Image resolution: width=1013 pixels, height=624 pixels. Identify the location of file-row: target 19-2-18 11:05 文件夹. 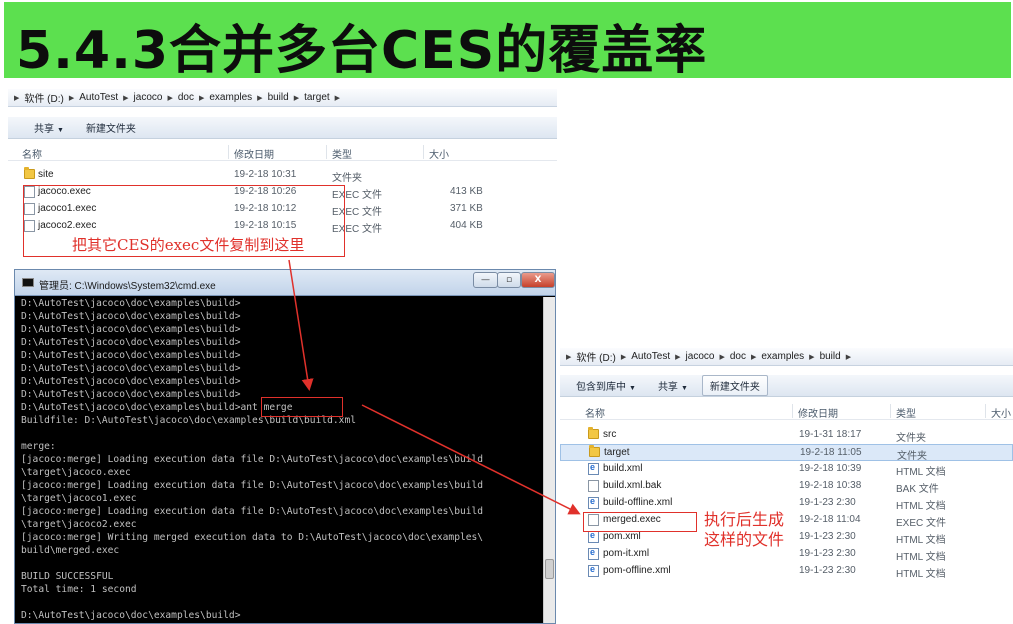
(786, 453).